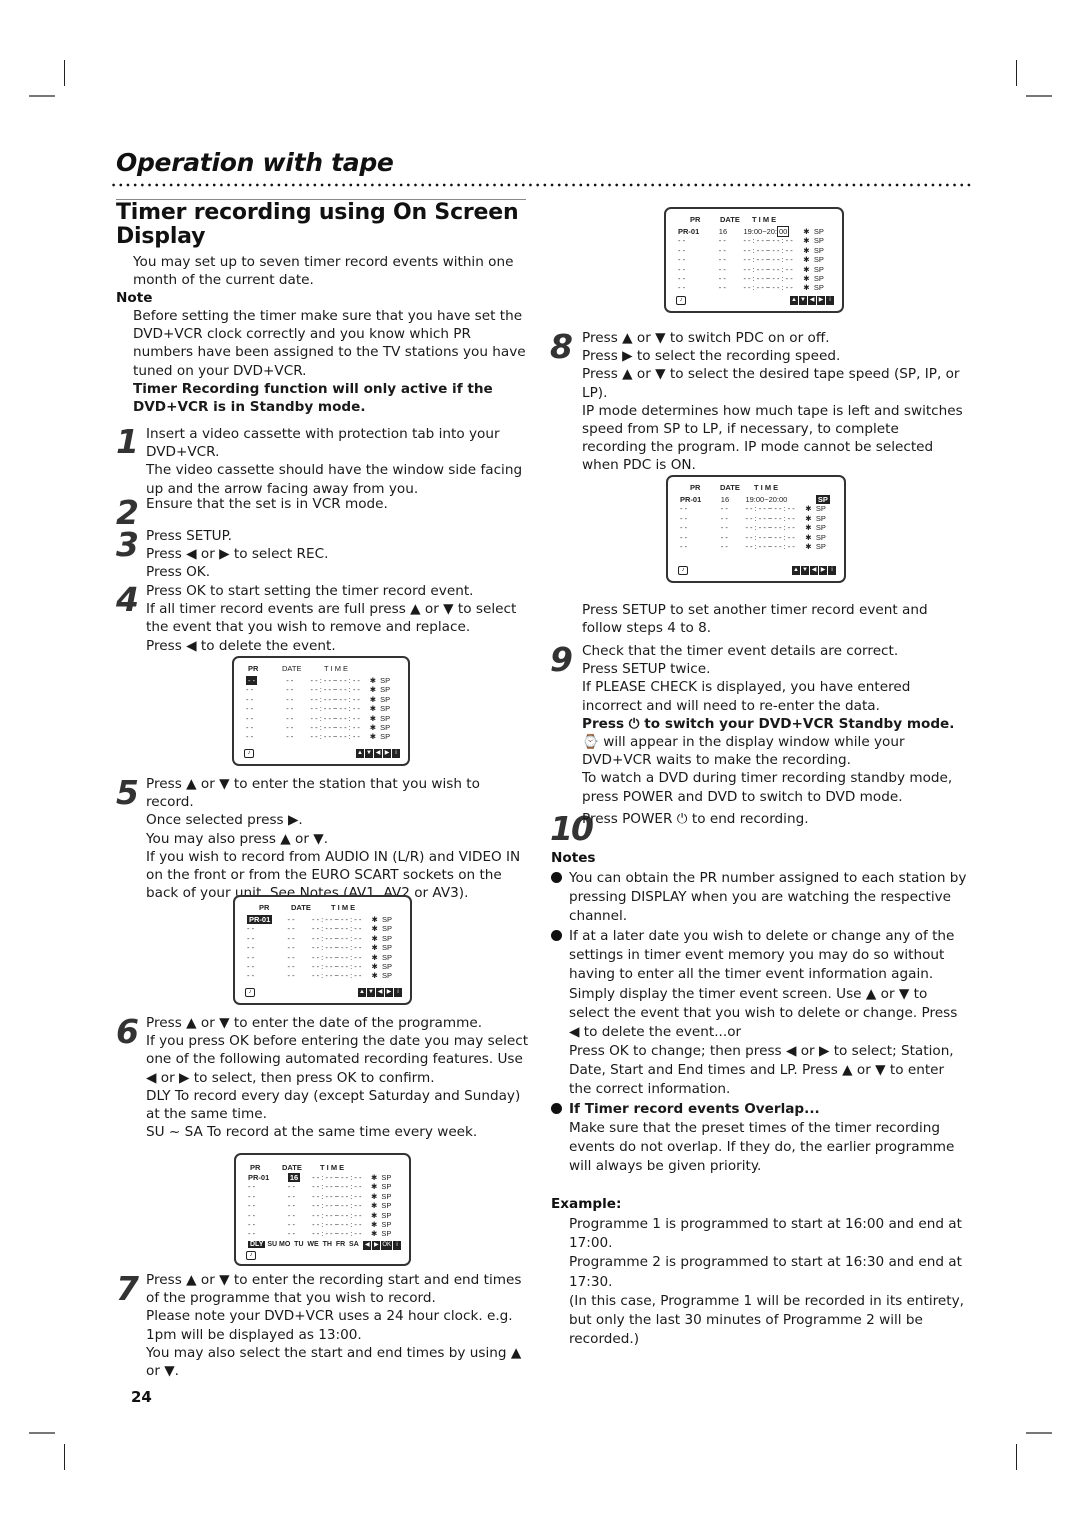 This screenshot has width=1080, height=1528. What do you see at coordinates (730, 219) in the screenshot?
I see `osd-header-date: DATE` at bounding box center [730, 219].